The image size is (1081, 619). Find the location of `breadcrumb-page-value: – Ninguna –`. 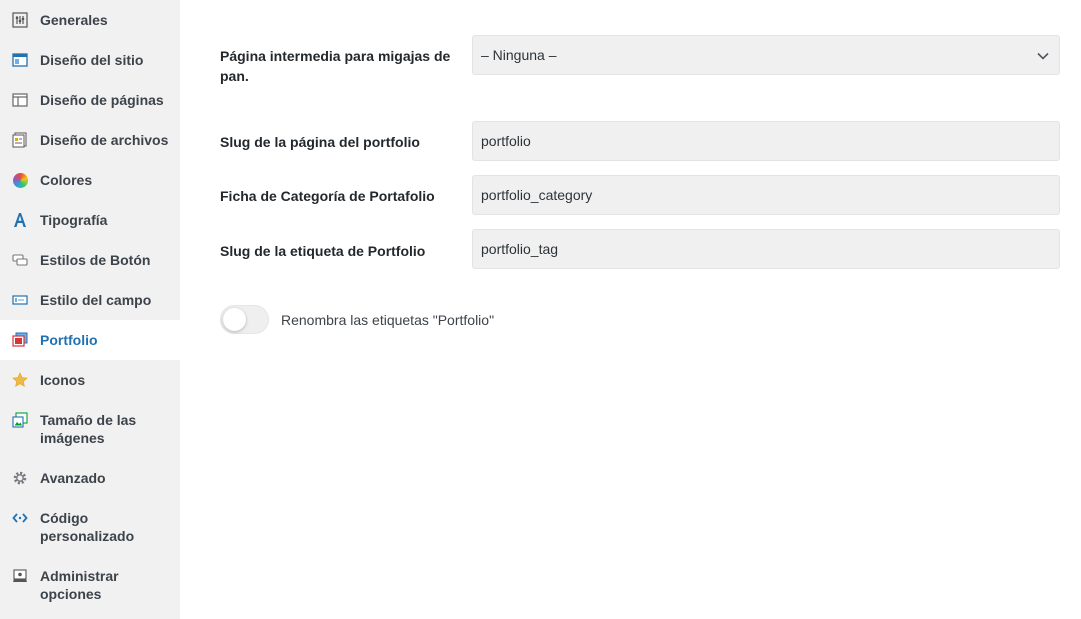

breadcrumb-page-value: – Ninguna – is located at coordinates (519, 55).